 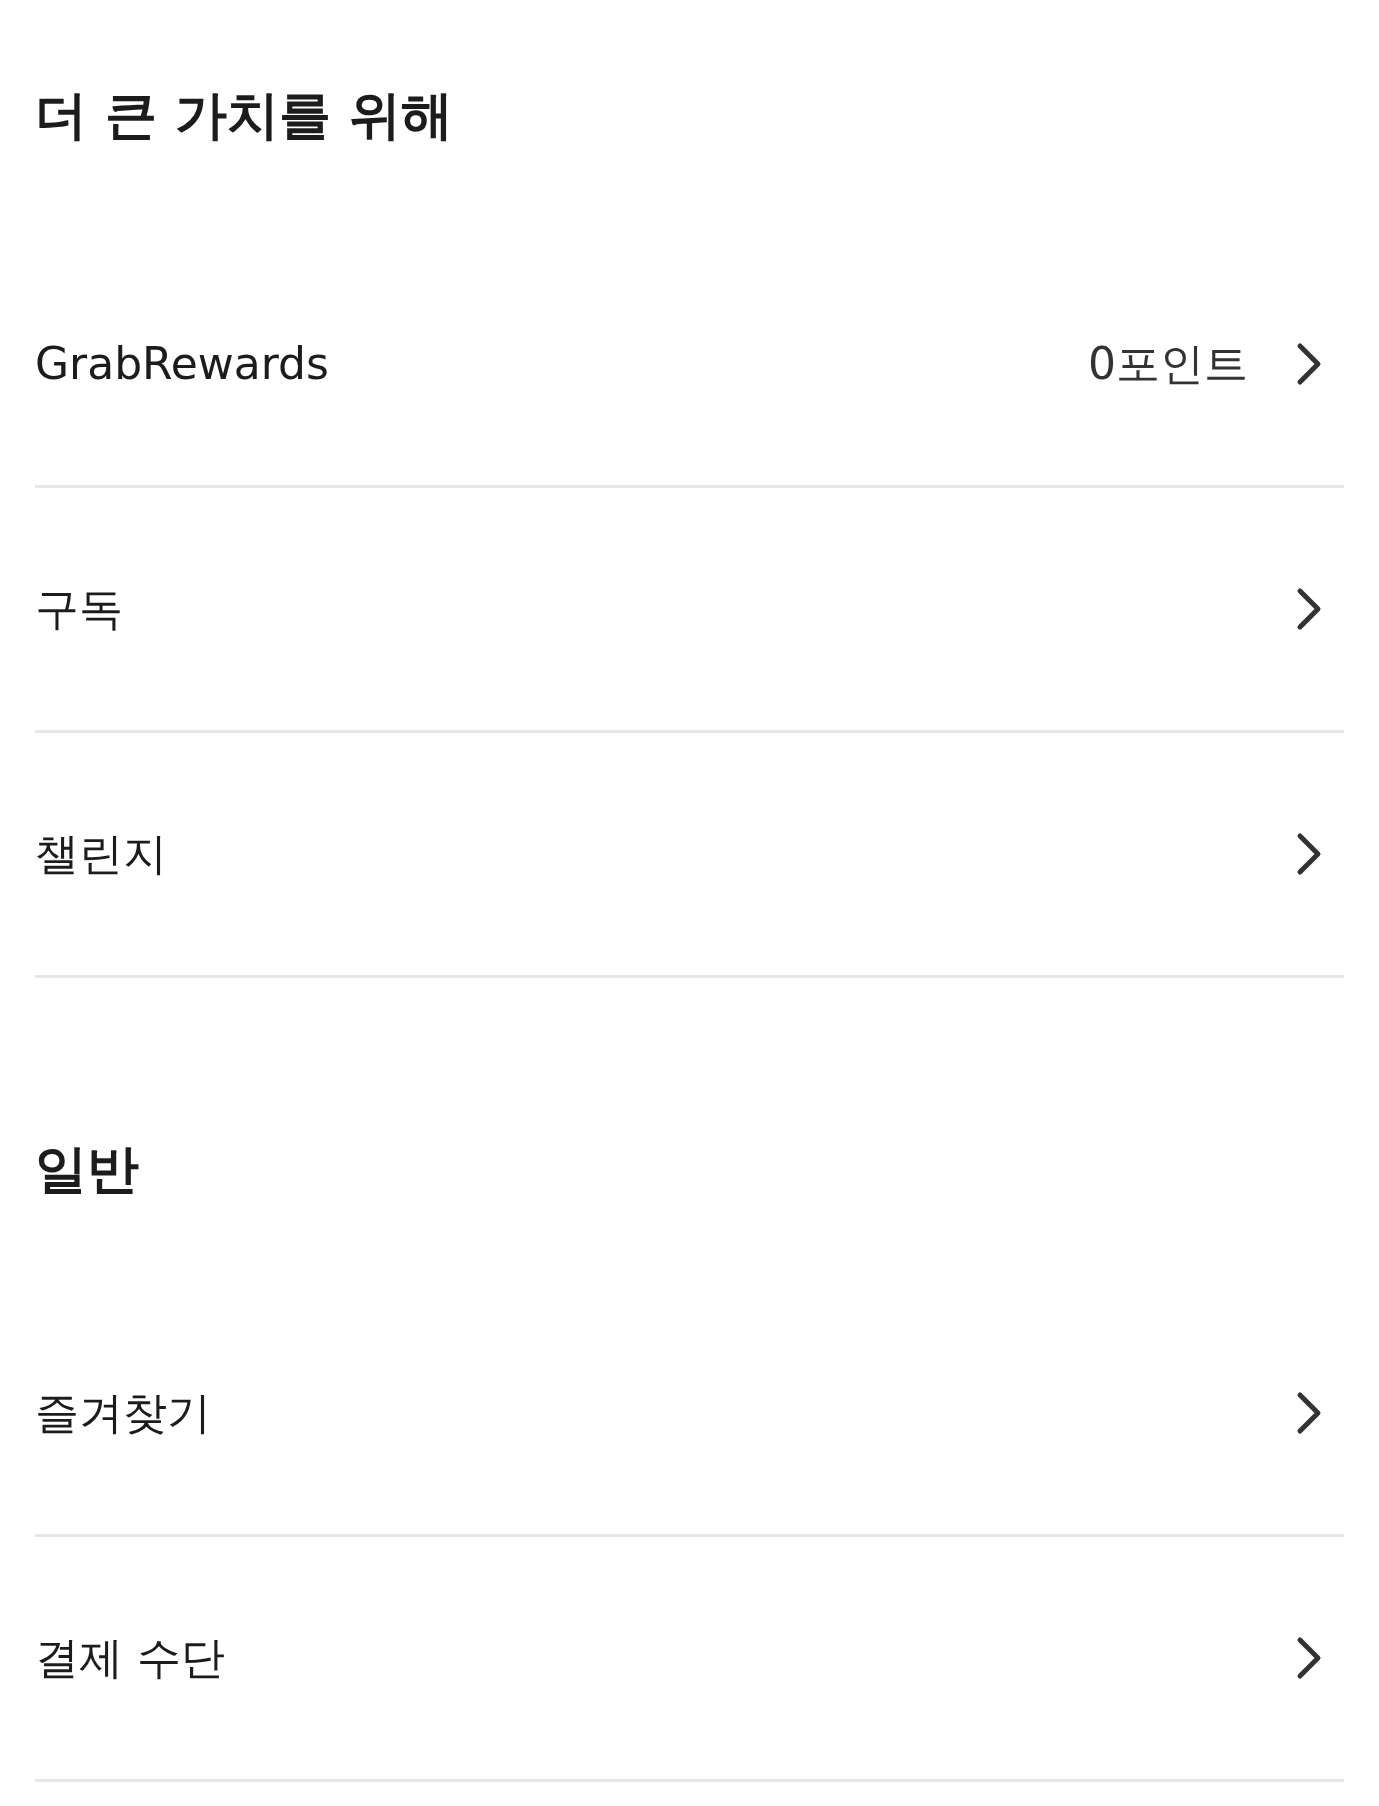 What do you see at coordinates (182, 364) in the screenshot?
I see `menu-label: GrabRewards` at bounding box center [182, 364].